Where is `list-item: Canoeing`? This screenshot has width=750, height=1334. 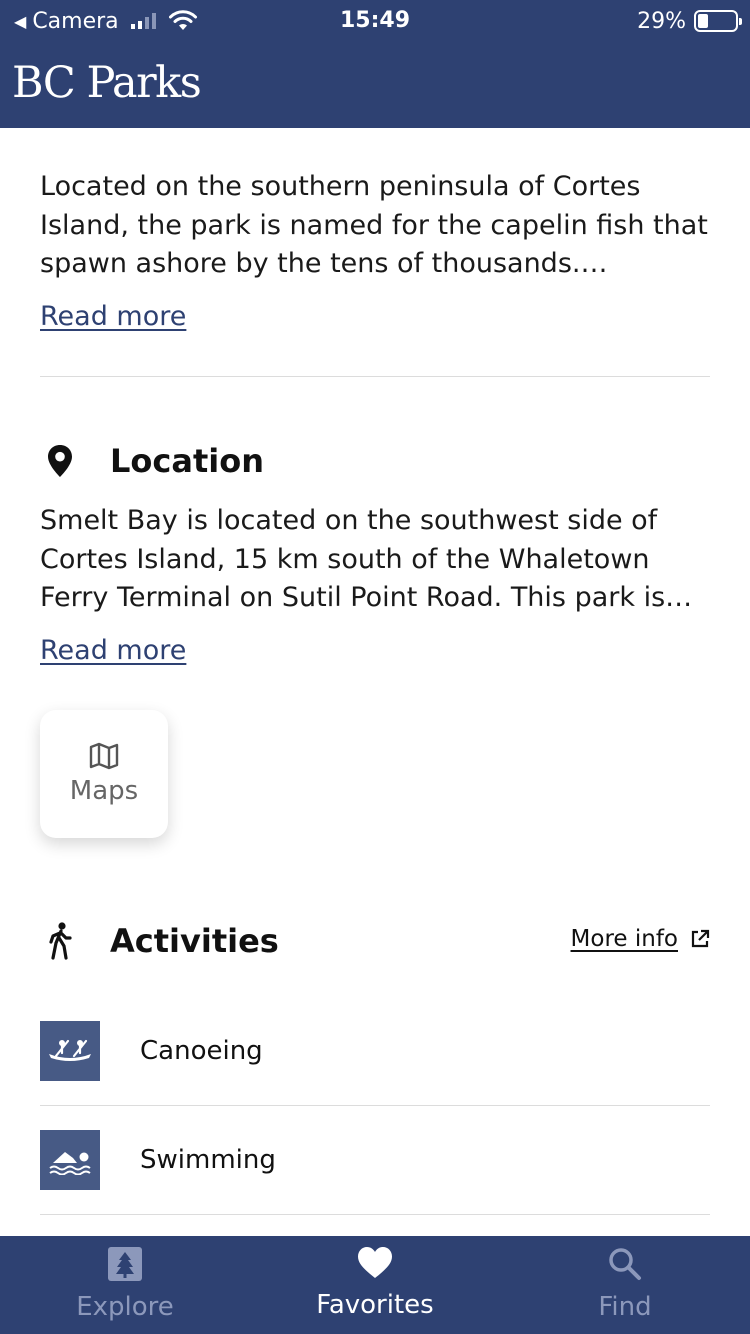 list-item: Canoeing is located at coordinates (375, 1051).